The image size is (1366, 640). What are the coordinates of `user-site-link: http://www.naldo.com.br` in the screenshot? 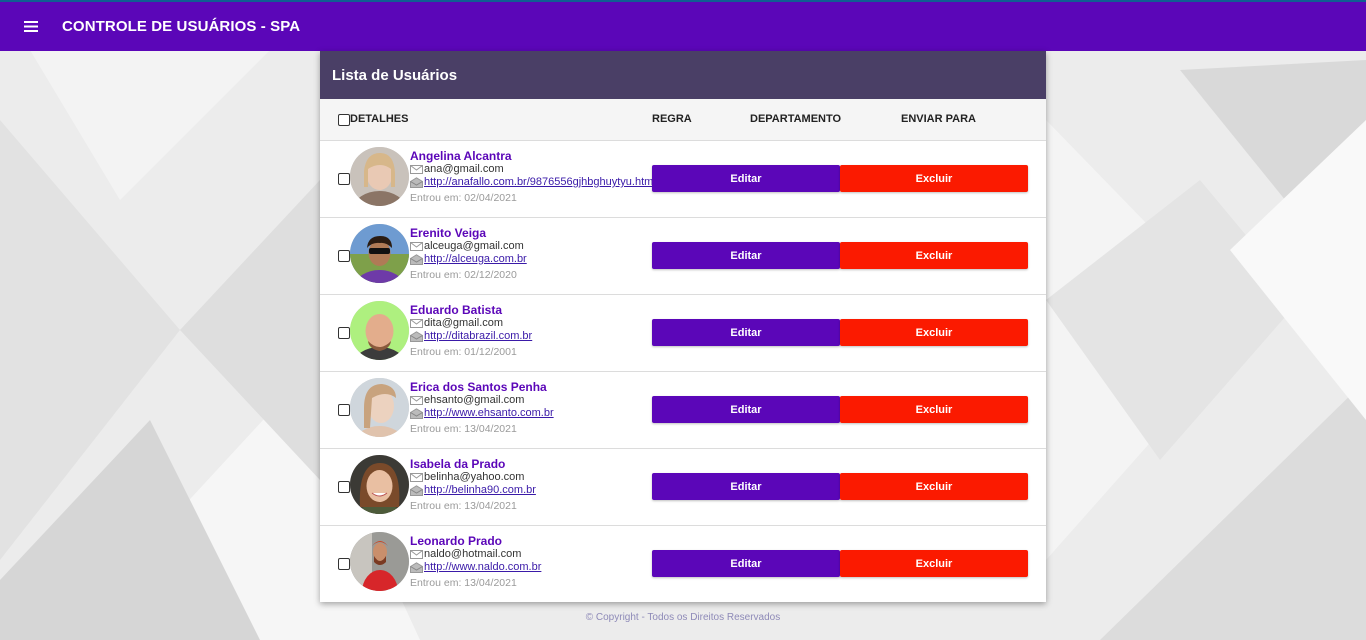 It's located at (482, 567).